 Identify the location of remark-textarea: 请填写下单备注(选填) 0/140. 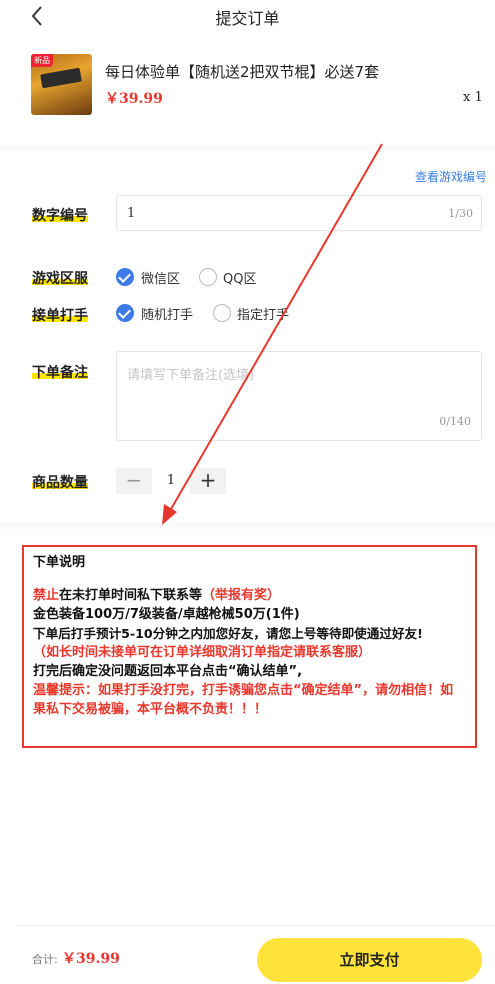
(299, 396).